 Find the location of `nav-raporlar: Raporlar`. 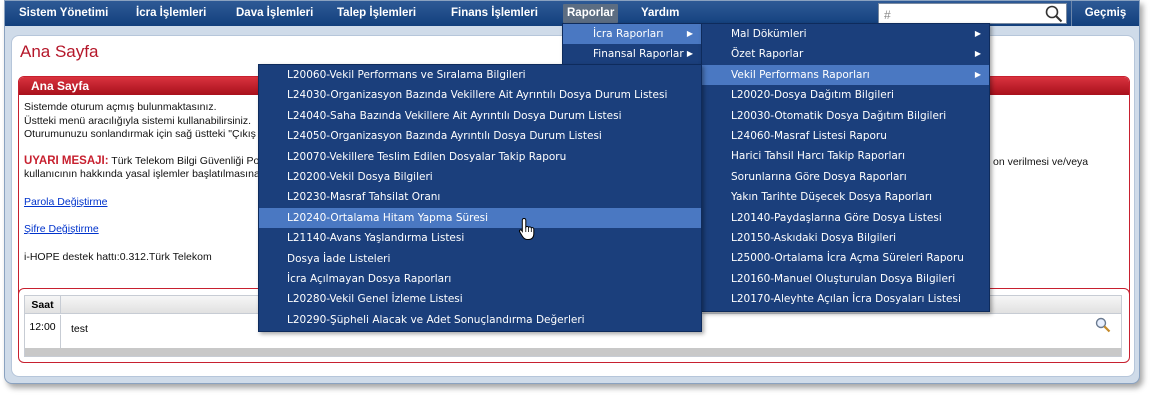

nav-raporlar: Raporlar is located at coordinates (591, 13).